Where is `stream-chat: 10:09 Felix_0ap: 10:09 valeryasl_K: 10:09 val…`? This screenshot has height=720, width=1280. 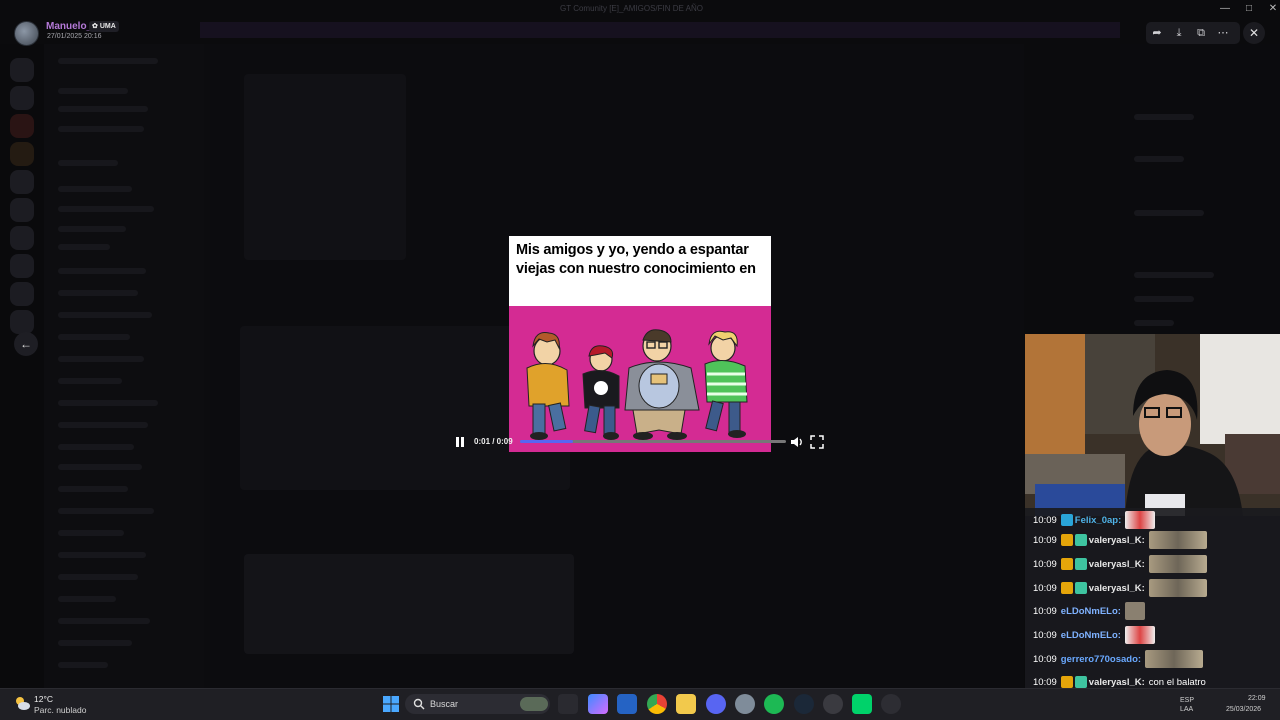 stream-chat: 10:09 Felix_0ap: 10:09 valeryasl_K: 10:09 val… is located at coordinates (1152, 611).